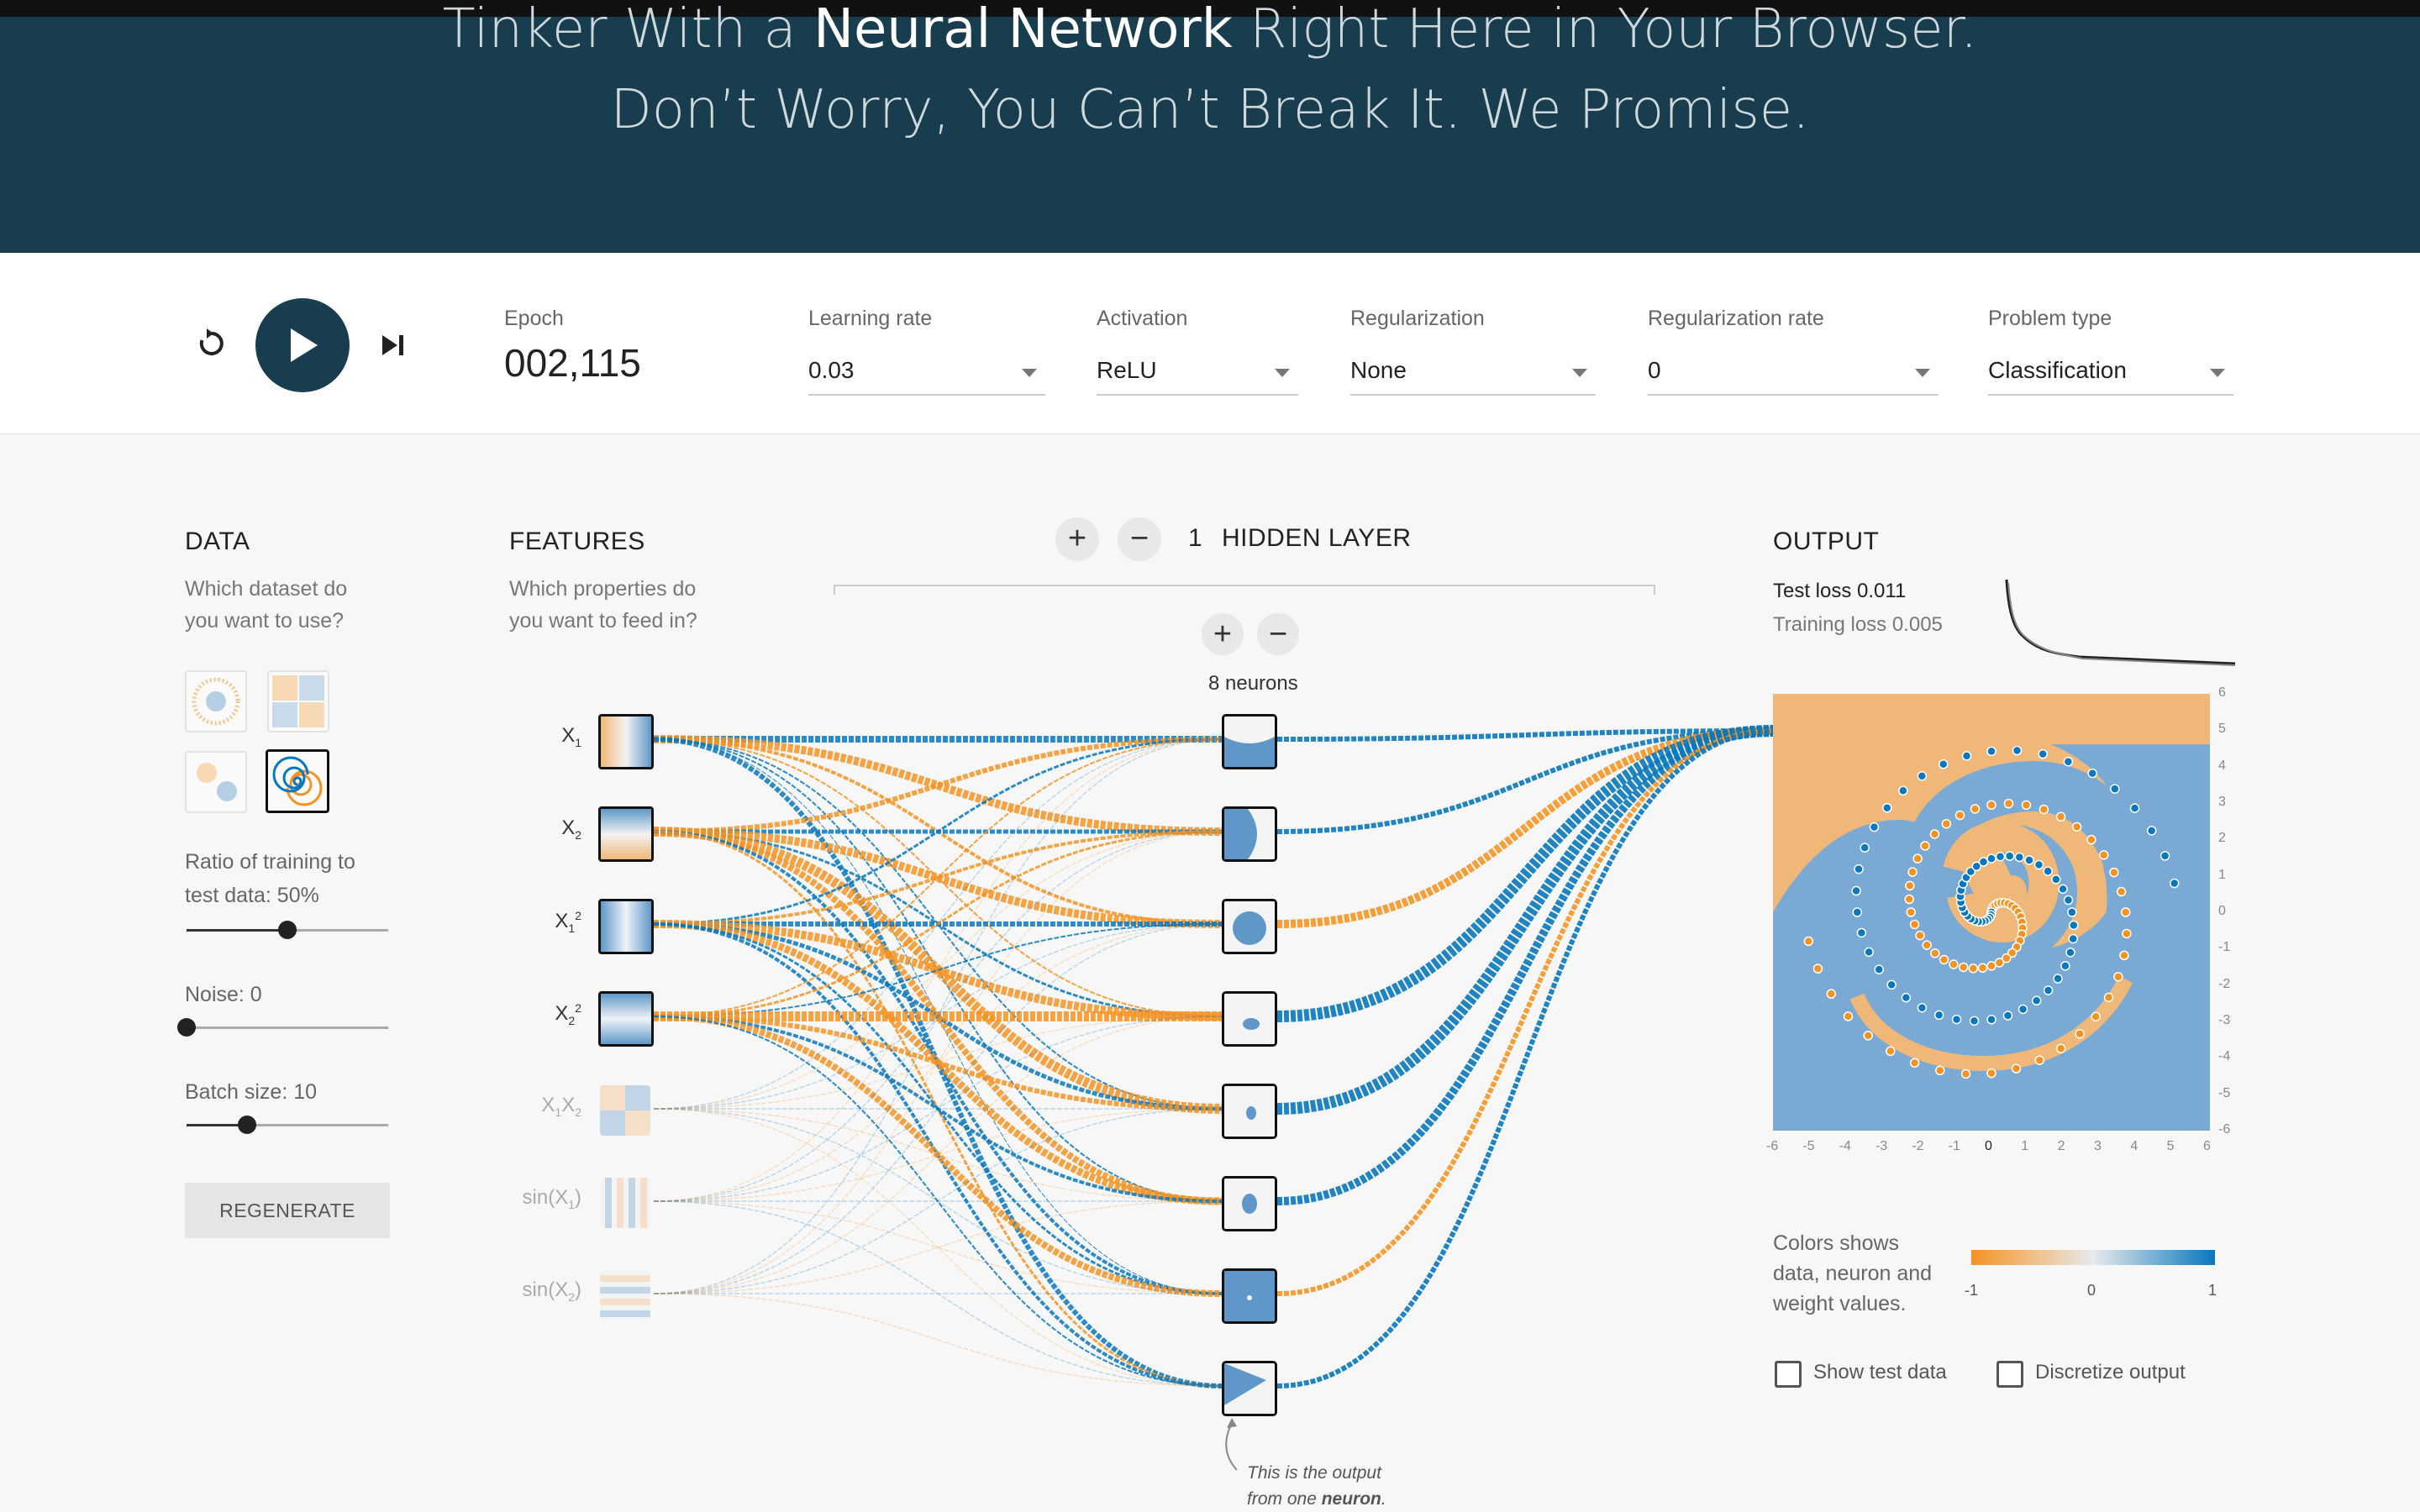  I want to click on desc-line: you want to use?, so click(265, 621).